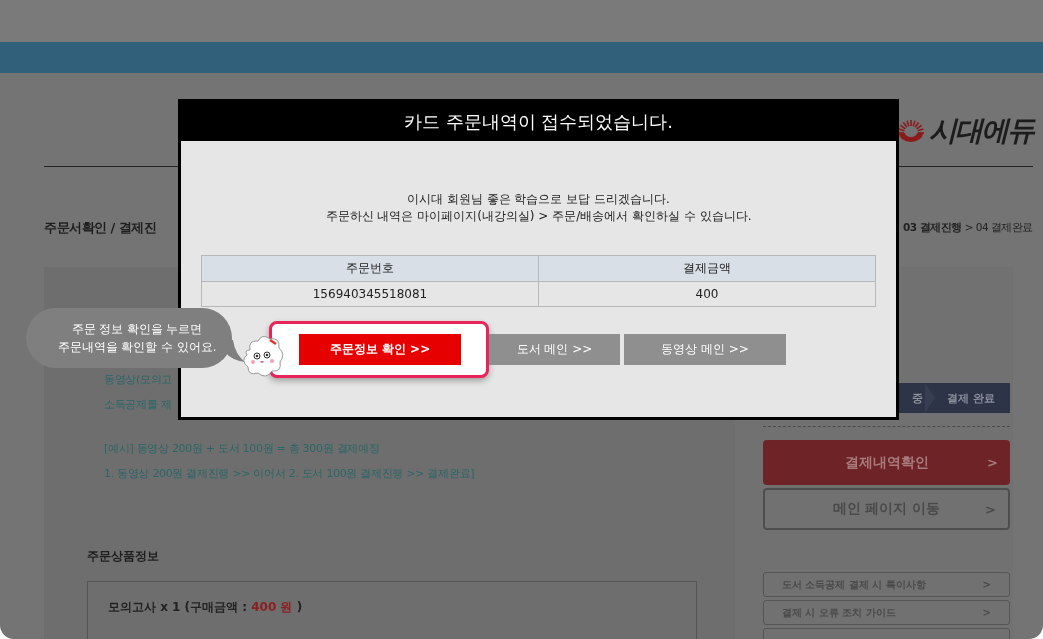 The width and height of the screenshot is (1043, 639). I want to click on notice-text: 소득공제를 제, so click(138, 405).